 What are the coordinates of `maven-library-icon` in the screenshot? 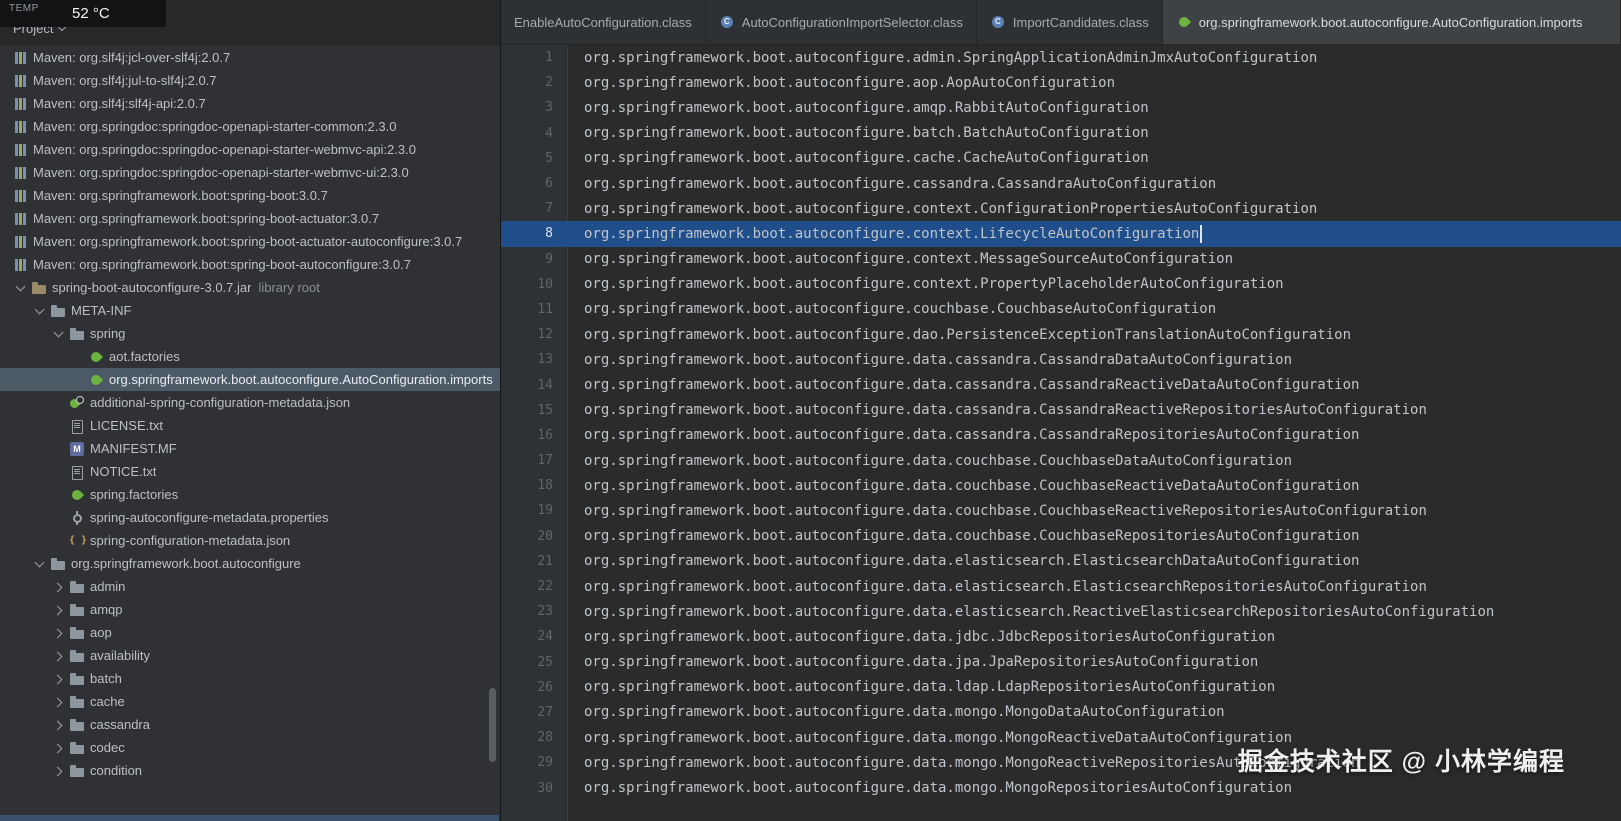 It's located at (20, 58).